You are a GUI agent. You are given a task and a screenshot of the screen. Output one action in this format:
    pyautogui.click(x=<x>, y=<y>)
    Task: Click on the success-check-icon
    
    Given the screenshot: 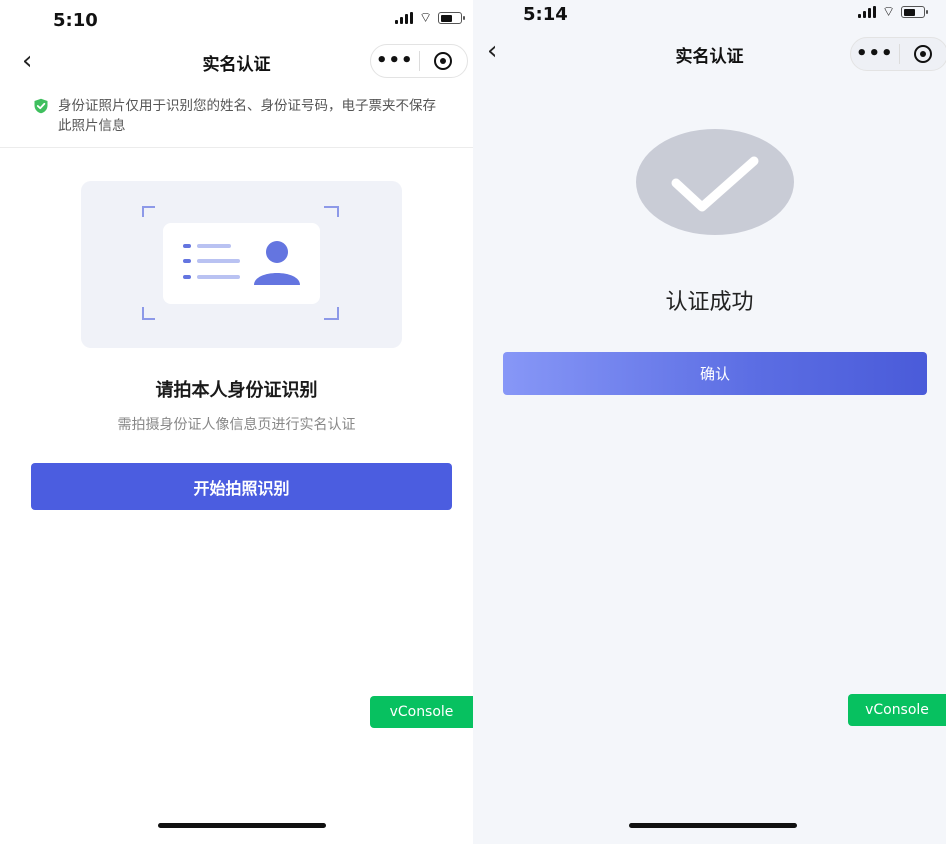 What is the action you would take?
    pyautogui.click(x=715, y=182)
    